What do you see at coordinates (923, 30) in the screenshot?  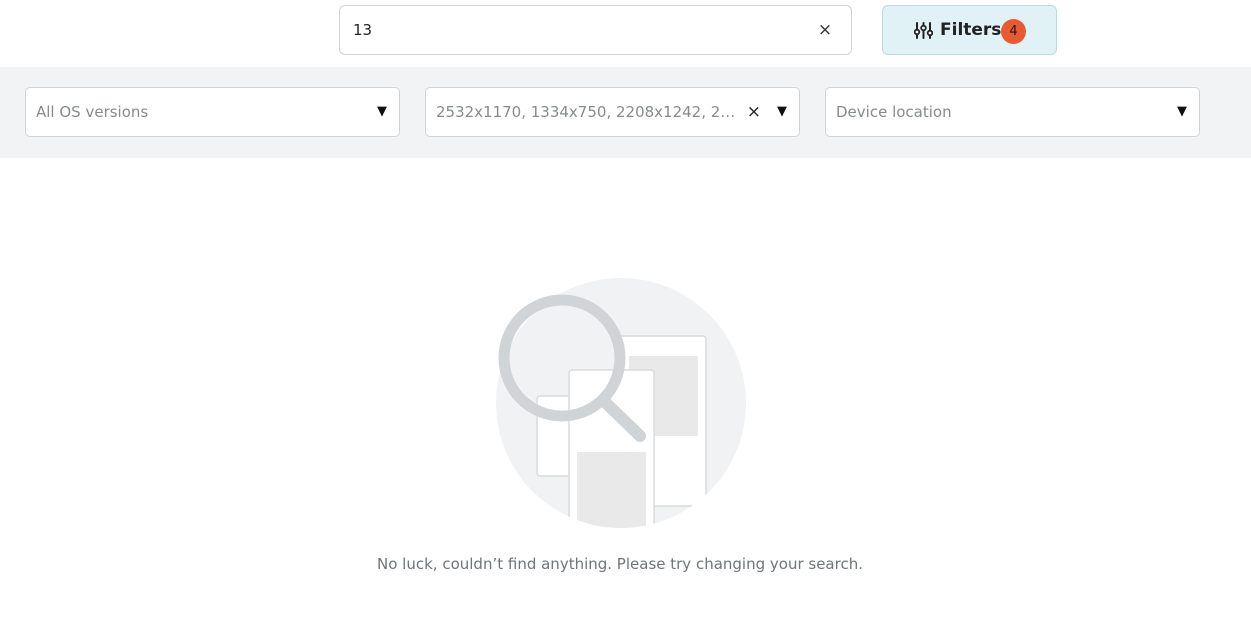 I see `sliders-icon` at bounding box center [923, 30].